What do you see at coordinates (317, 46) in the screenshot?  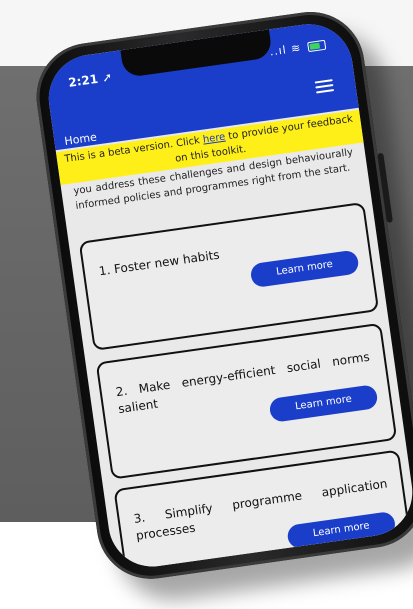 I see `battery-icon` at bounding box center [317, 46].